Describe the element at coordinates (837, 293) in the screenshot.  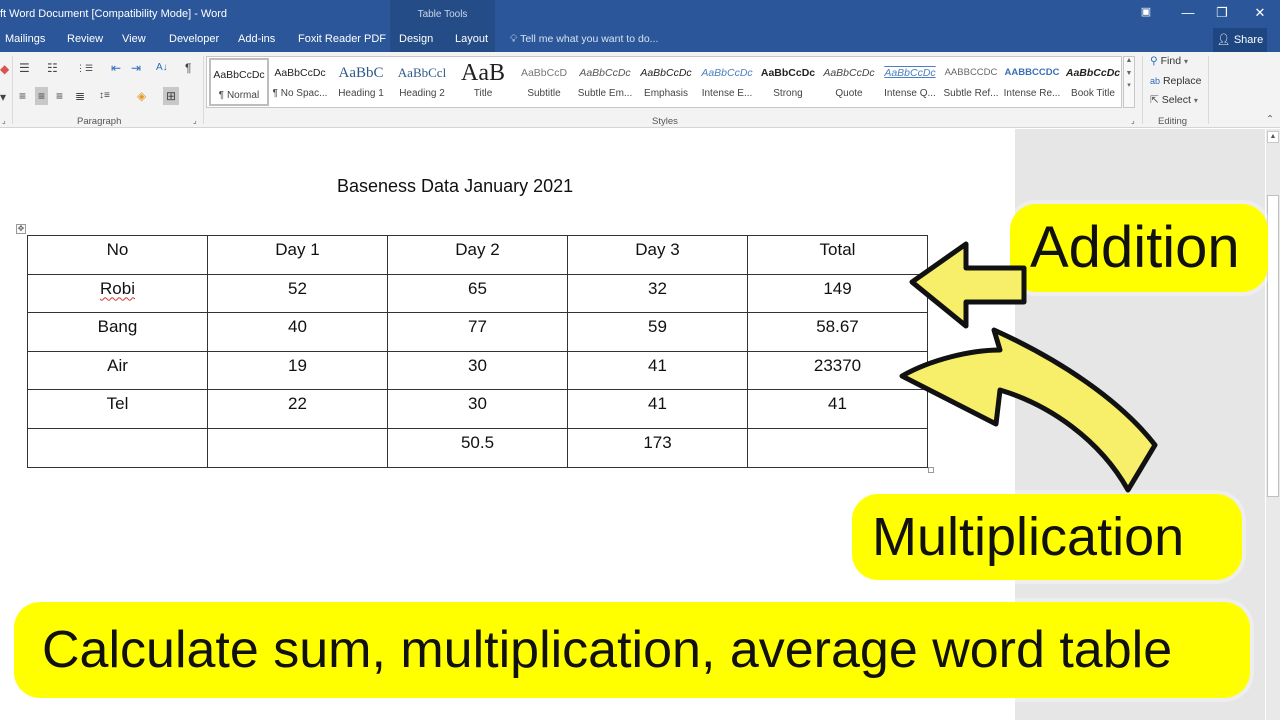
I see `table-cell: 149` at that location.